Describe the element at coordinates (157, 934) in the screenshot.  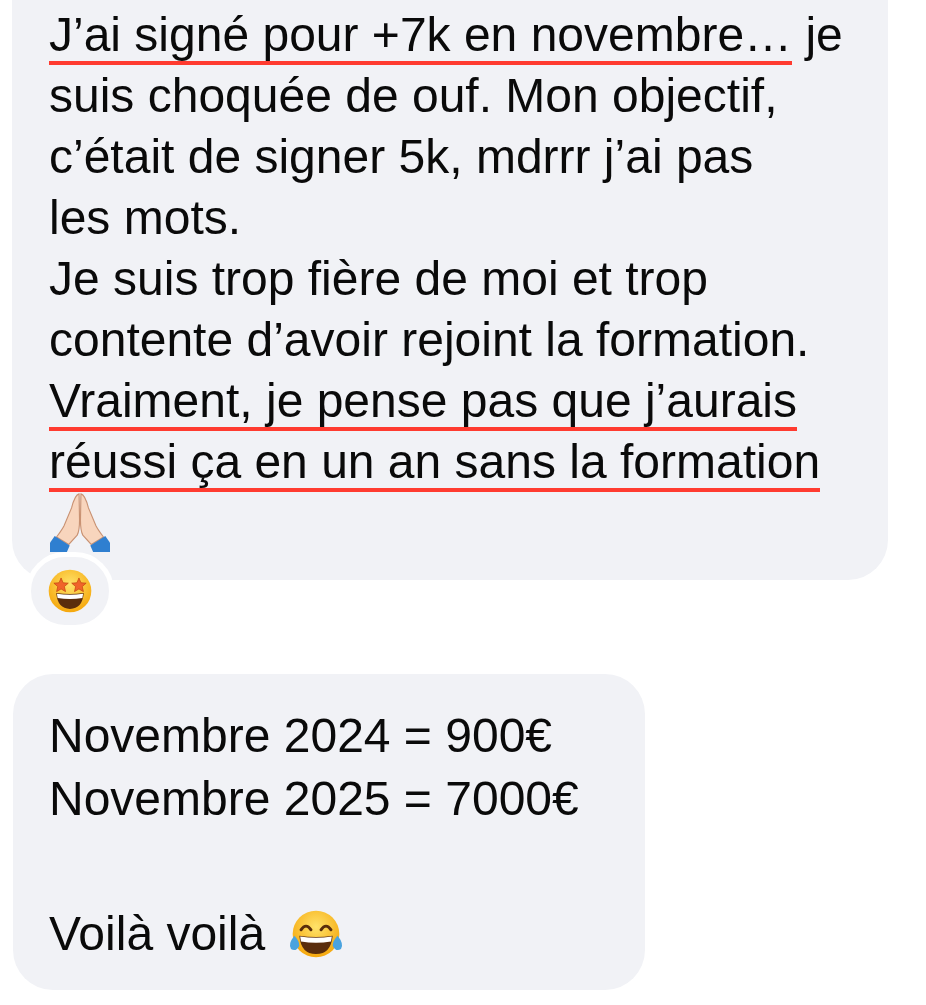
I see `message-text: Voilà voilà` at that location.